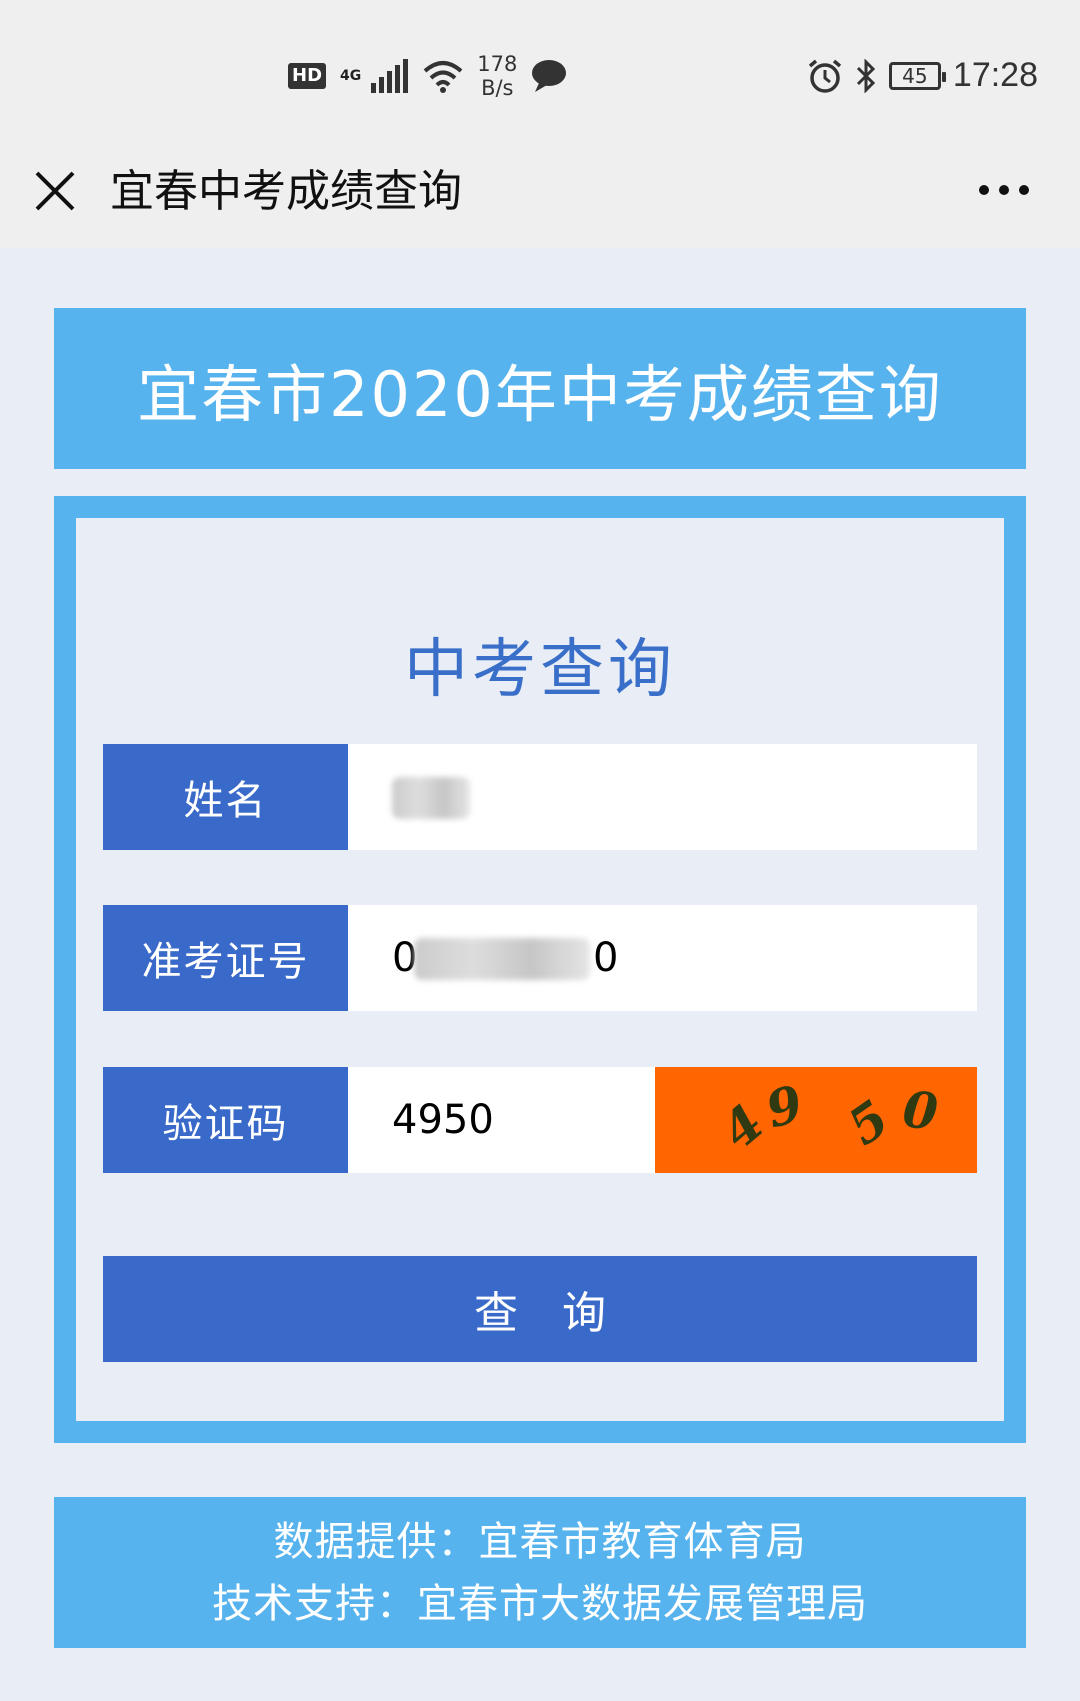 Image resolution: width=1080 pixels, height=1701 pixels. What do you see at coordinates (431, 798) in the screenshot?
I see `name-redaction` at bounding box center [431, 798].